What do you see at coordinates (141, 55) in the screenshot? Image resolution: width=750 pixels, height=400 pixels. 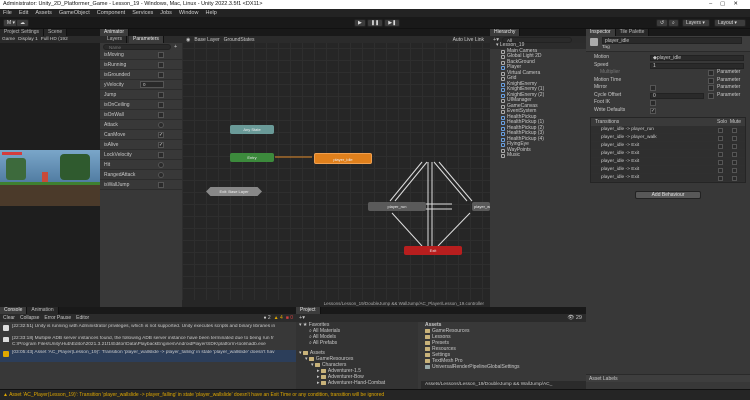 I see `param-row: isMoving` at bounding box center [141, 55].